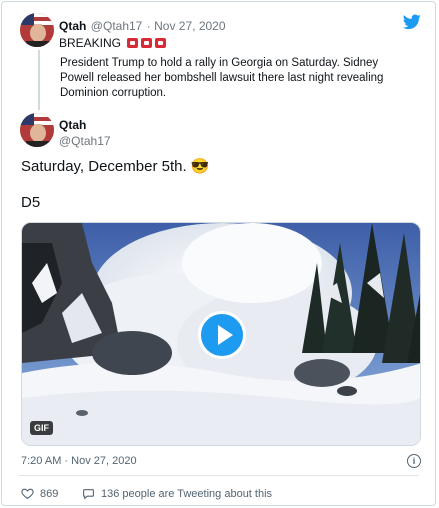 The image size is (439, 508). Describe the element at coordinates (49, 493) in the screenshot. I see `like-count: 869` at that location.